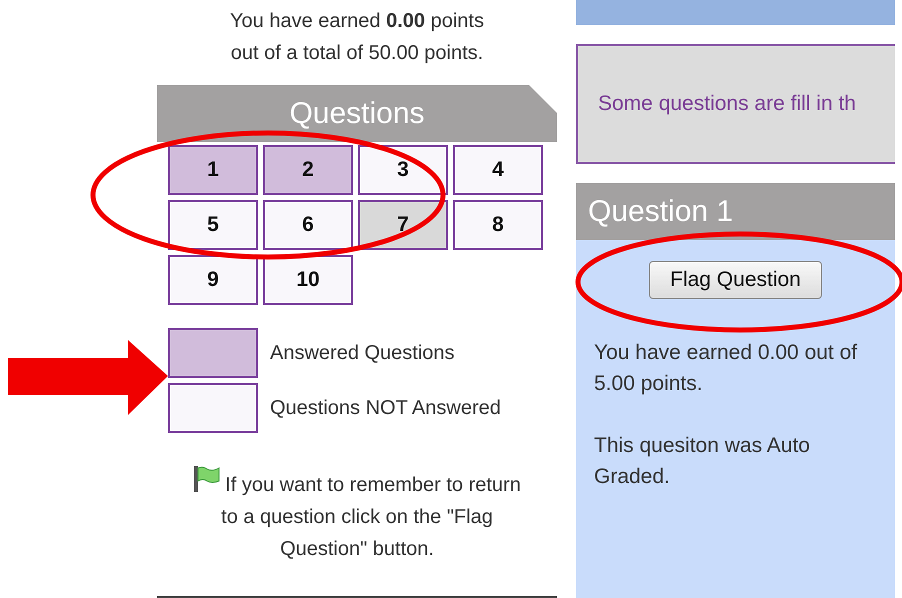  I want to click on question-score-text: You have earned 0.00 out of 5.00 points., so click(725, 368).